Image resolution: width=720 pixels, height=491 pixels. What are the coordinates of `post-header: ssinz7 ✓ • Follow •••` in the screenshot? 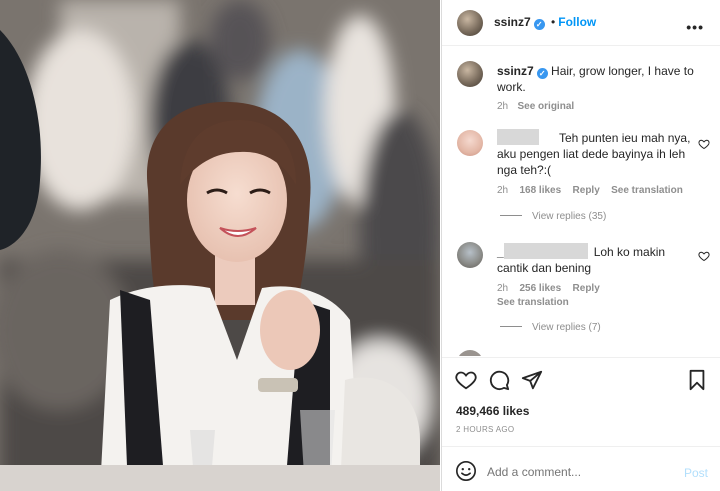 It's located at (581, 22).